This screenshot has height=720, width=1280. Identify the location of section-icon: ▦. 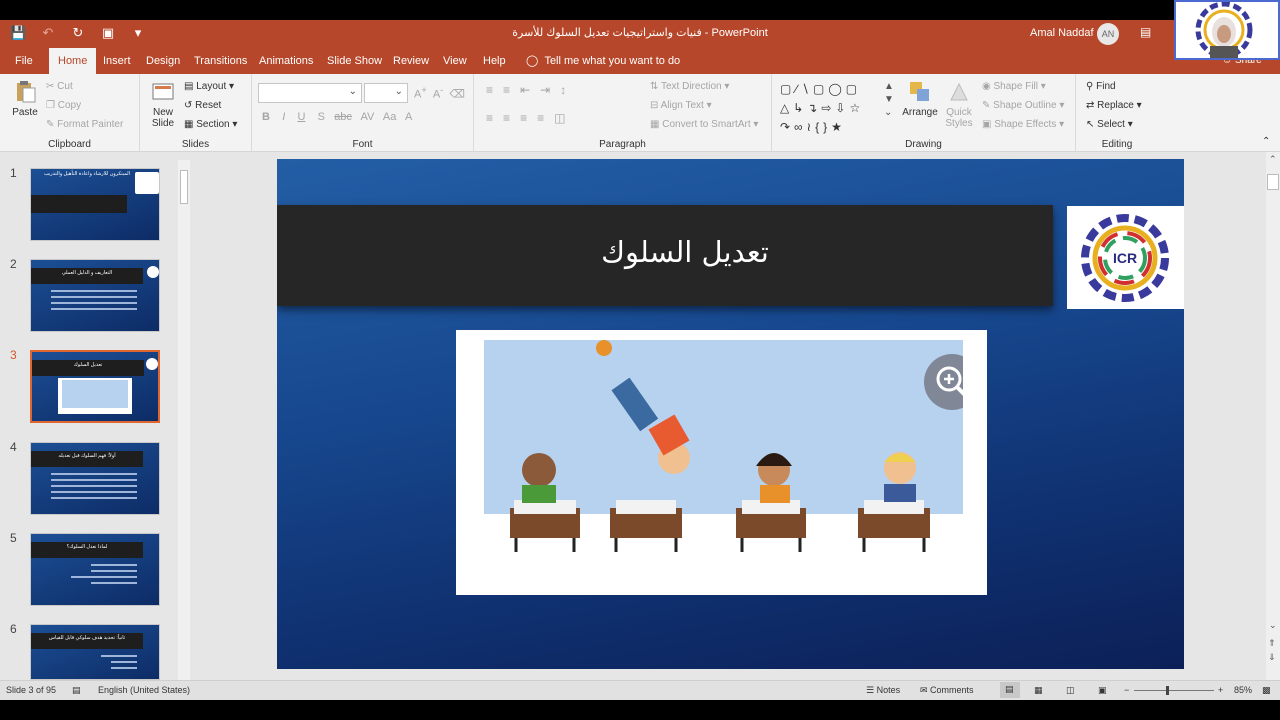
(190, 124).